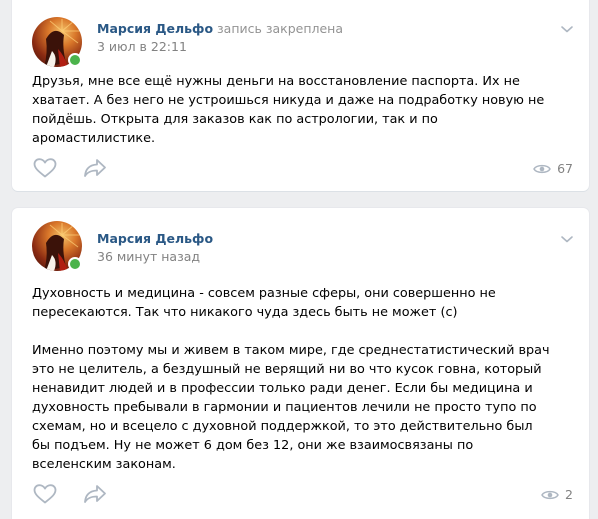 The width and height of the screenshot is (598, 519). Describe the element at coordinates (142, 46) in the screenshot. I see `post-date: 3 июл в 22:11` at that location.